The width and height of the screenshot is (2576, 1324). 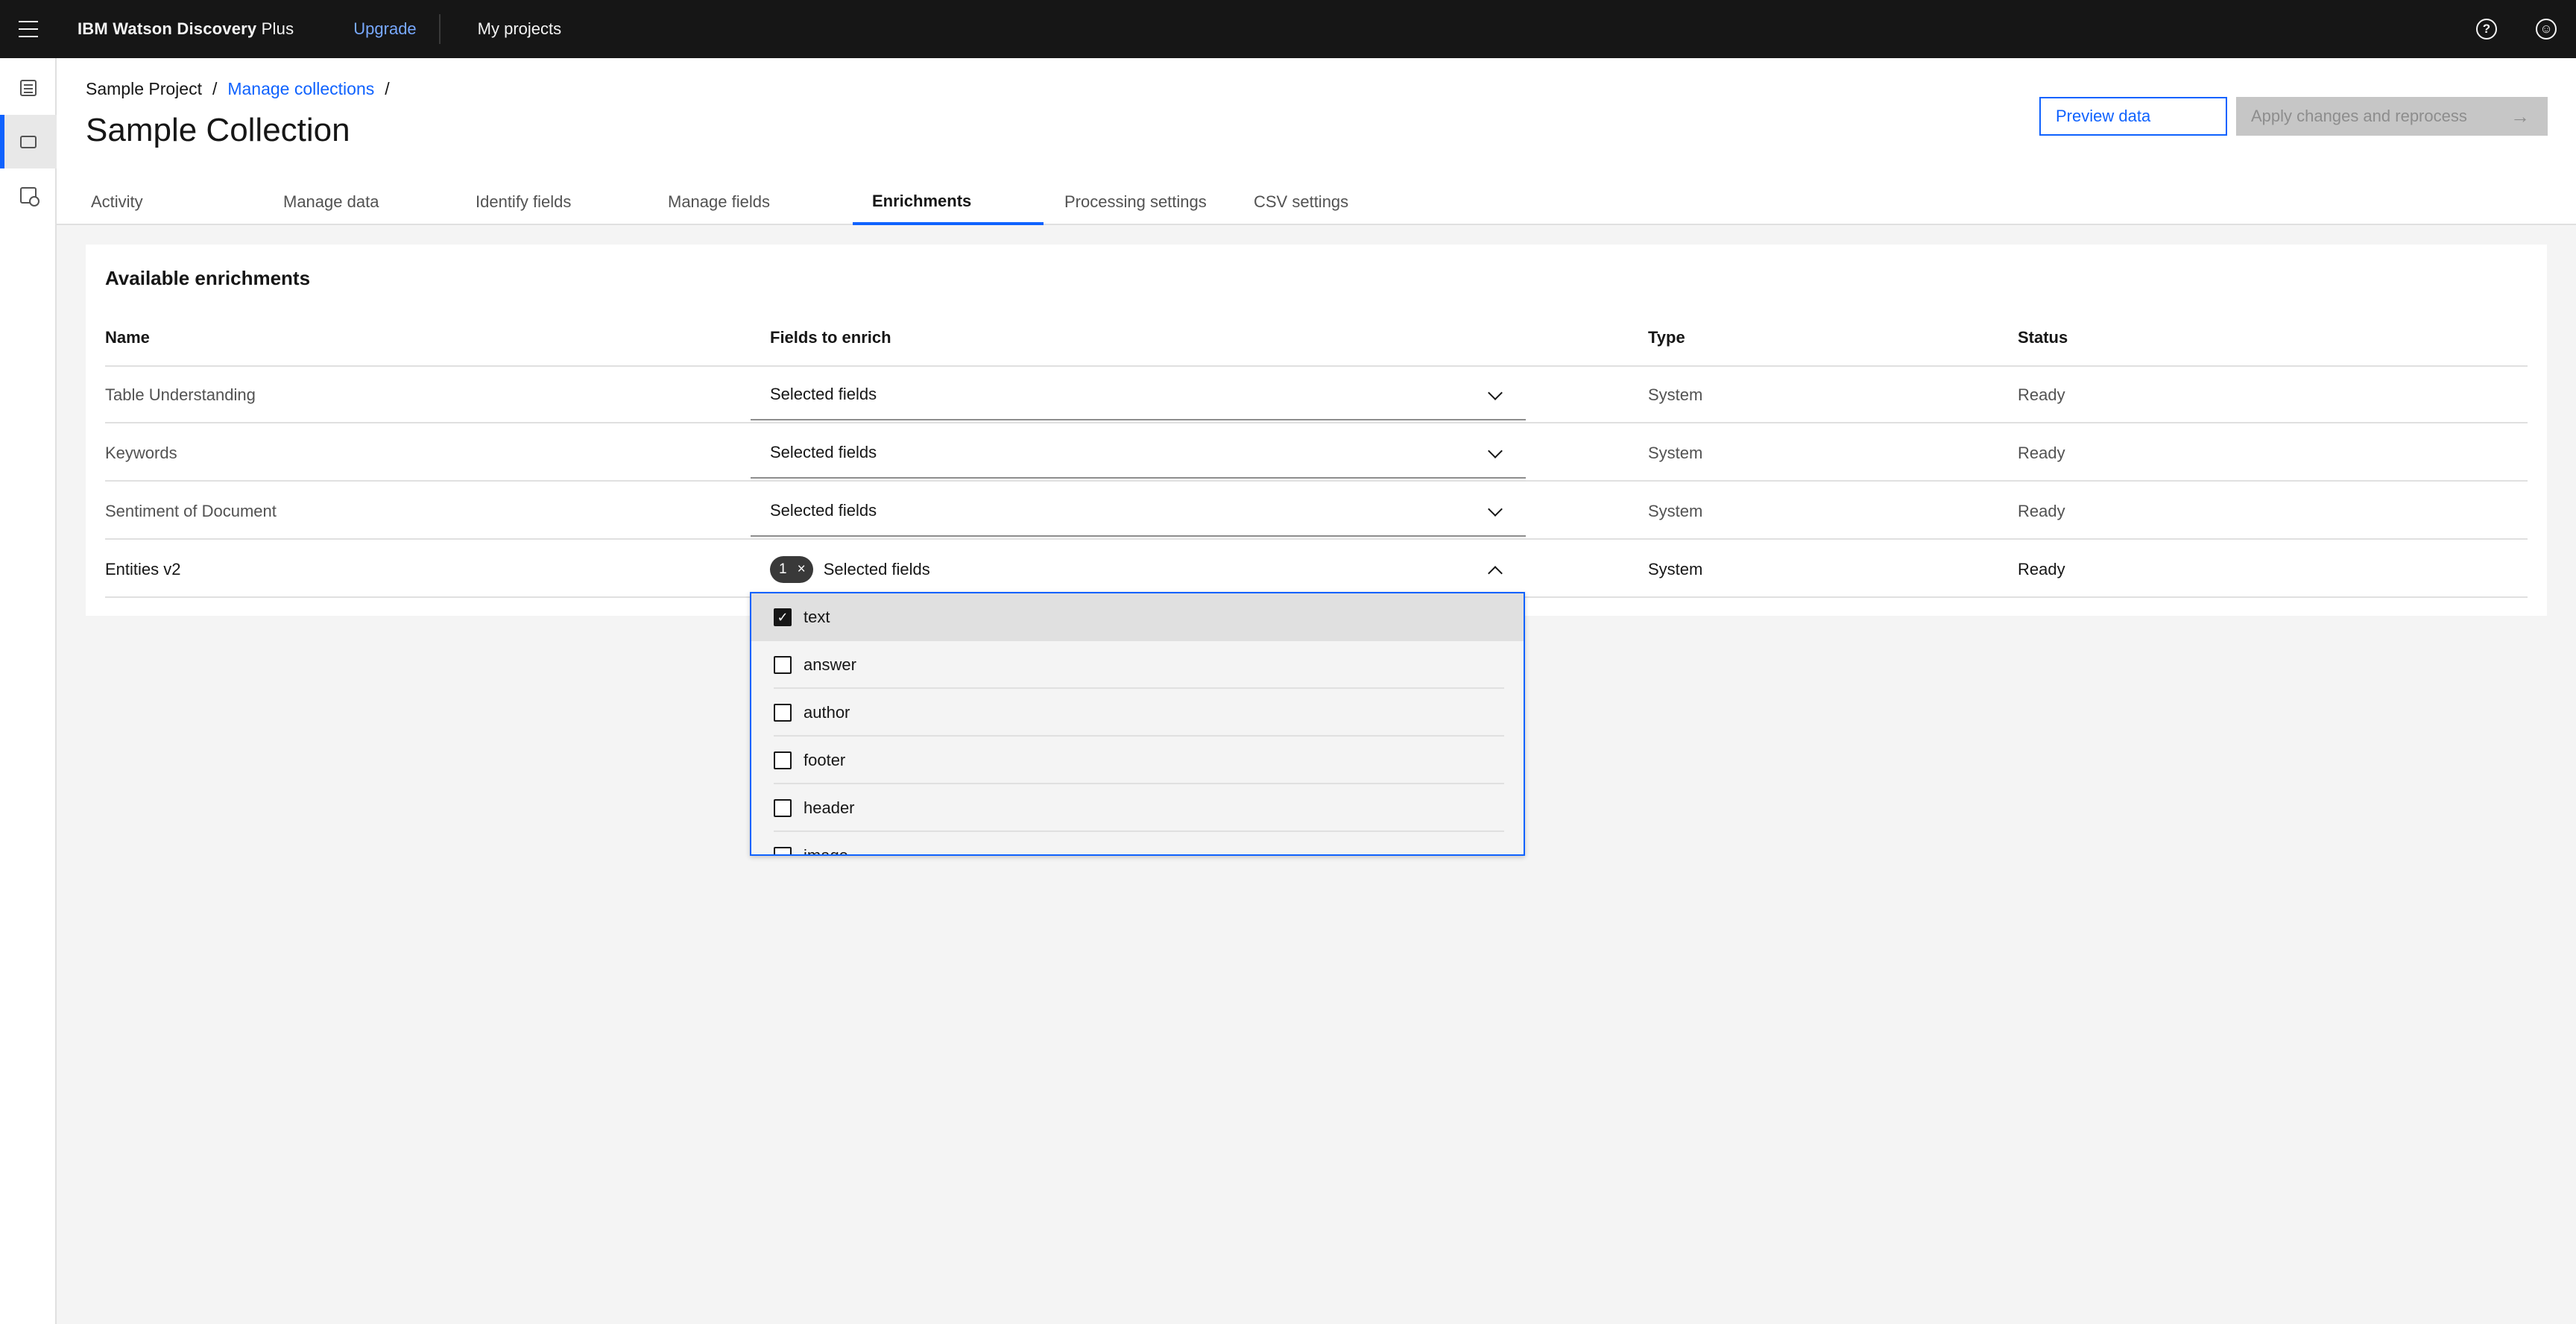 I want to click on sidenav-item-collections, so click(x=28, y=141).